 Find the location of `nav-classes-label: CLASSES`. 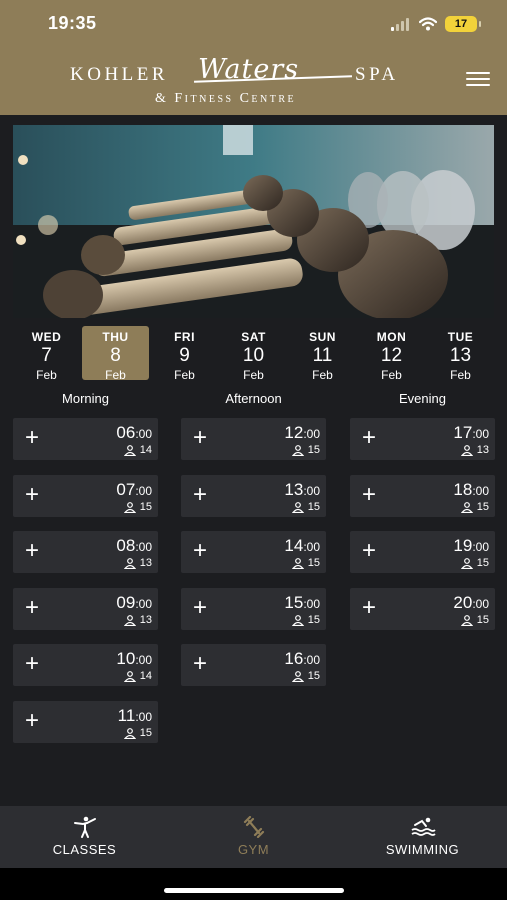

nav-classes-label: CLASSES is located at coordinates (84, 849).